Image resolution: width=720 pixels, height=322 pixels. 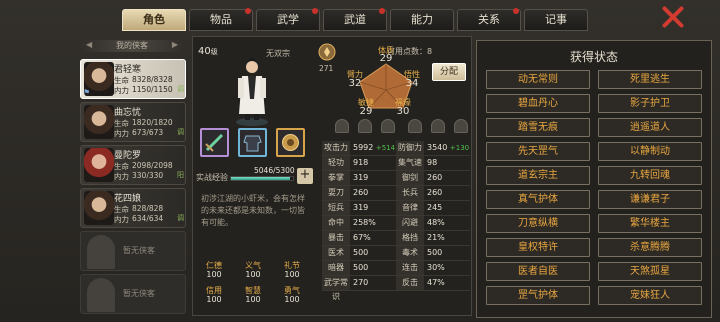 I want to click on stat-label: 武学常识, so click(x=336, y=288).